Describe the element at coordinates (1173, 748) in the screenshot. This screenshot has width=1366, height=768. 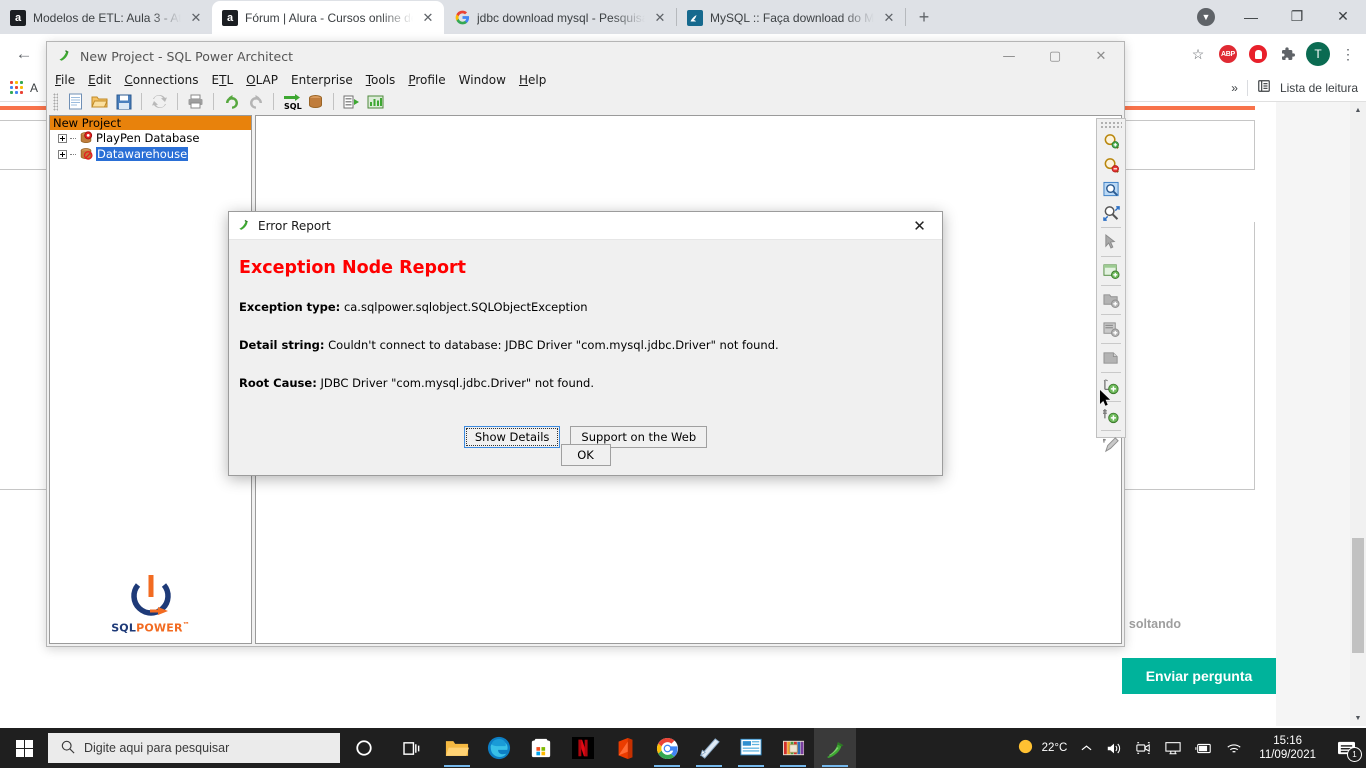
I see `display-icon` at that location.